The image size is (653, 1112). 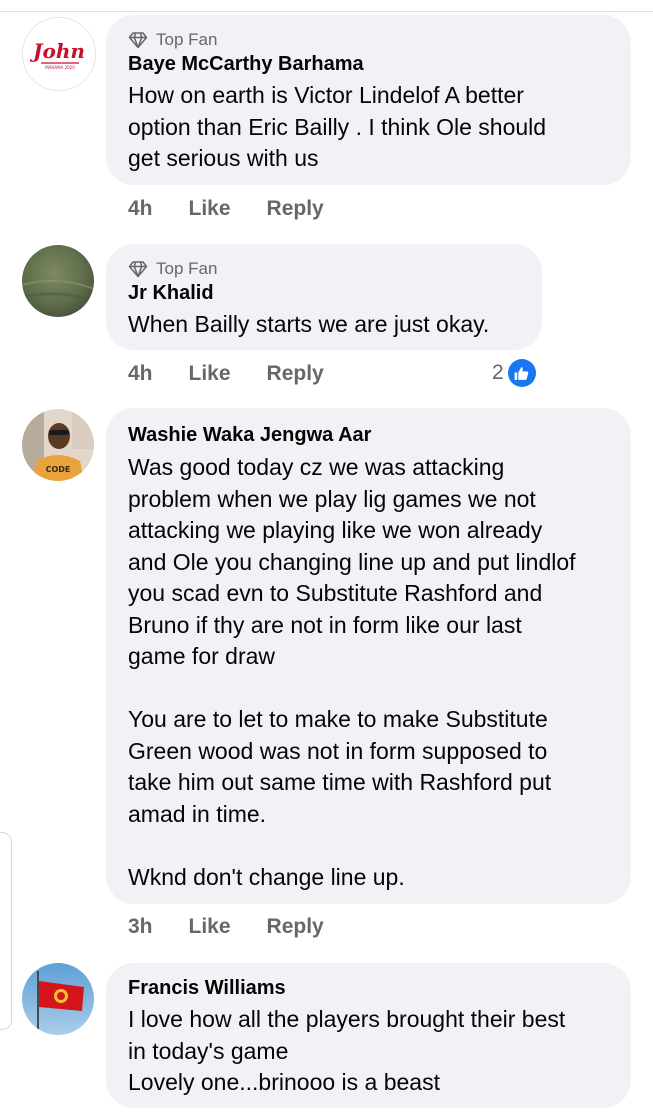 What do you see at coordinates (246, 64) in the screenshot?
I see `comment-author: Baye McCarthy Barhama` at bounding box center [246, 64].